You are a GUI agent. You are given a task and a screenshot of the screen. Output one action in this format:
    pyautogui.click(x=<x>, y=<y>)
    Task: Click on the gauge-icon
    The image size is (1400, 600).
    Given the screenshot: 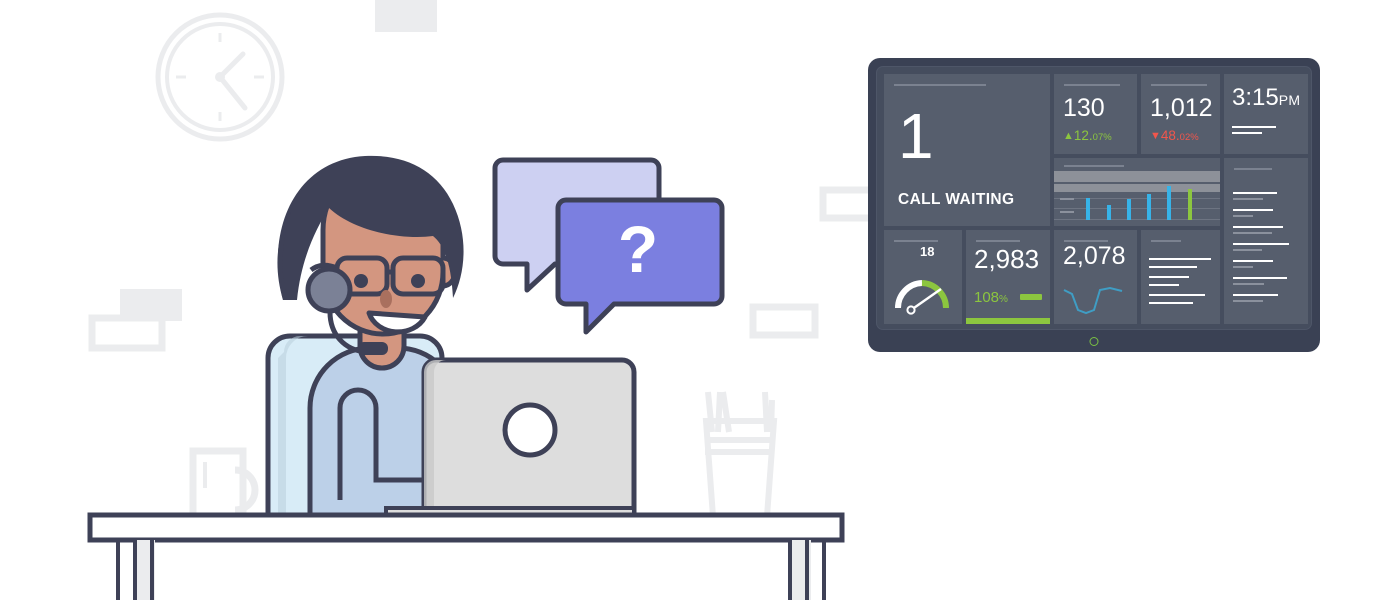 What is the action you would take?
    pyautogui.click(x=922, y=297)
    